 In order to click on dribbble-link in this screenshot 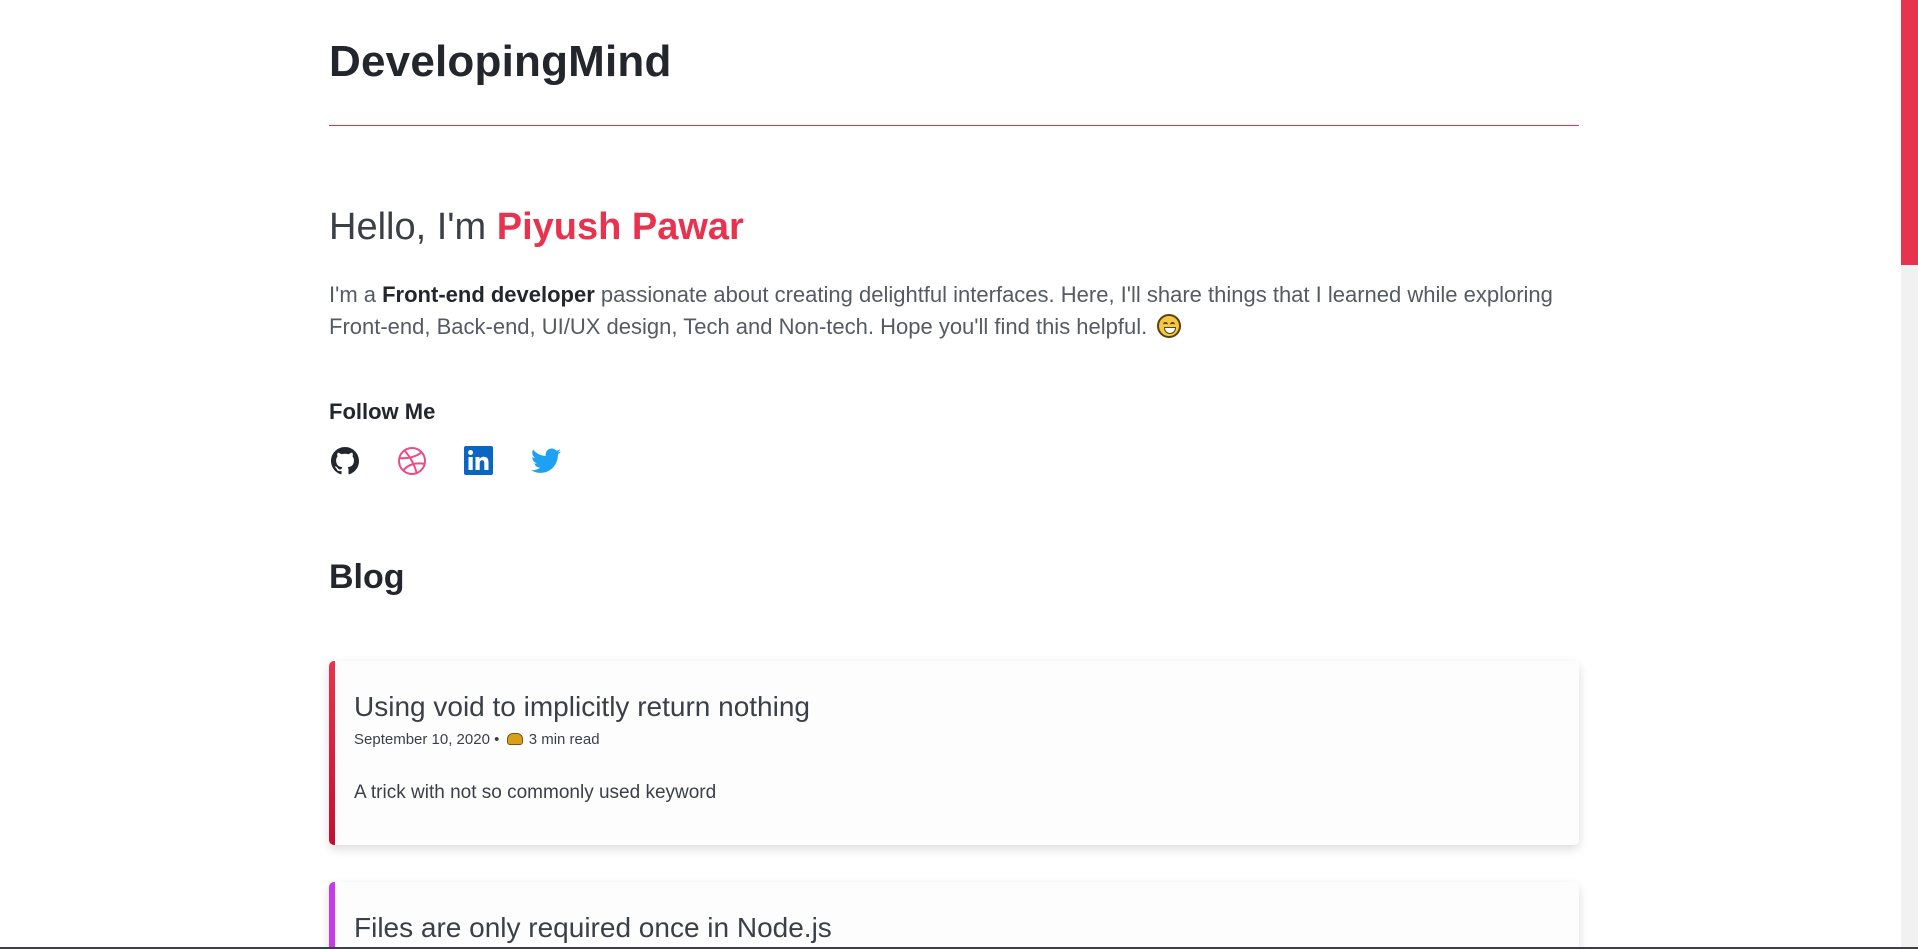, I will do `click(411, 460)`.